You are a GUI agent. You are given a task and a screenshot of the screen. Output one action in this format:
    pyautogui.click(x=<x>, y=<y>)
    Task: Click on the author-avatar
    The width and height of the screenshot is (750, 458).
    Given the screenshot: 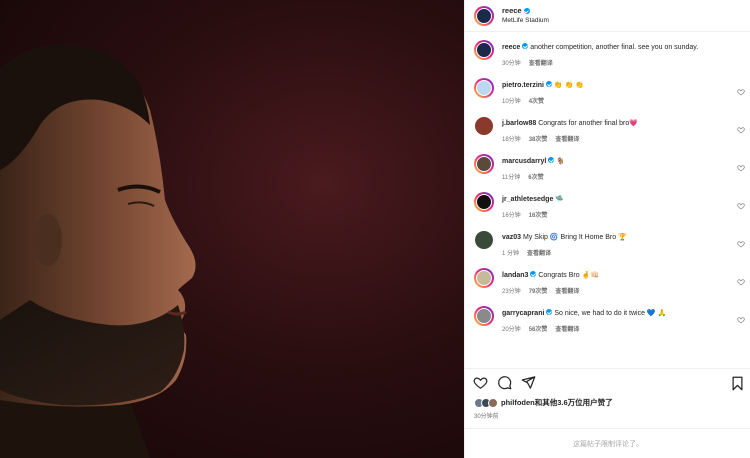 What is the action you would take?
    pyautogui.click(x=484, y=15)
    